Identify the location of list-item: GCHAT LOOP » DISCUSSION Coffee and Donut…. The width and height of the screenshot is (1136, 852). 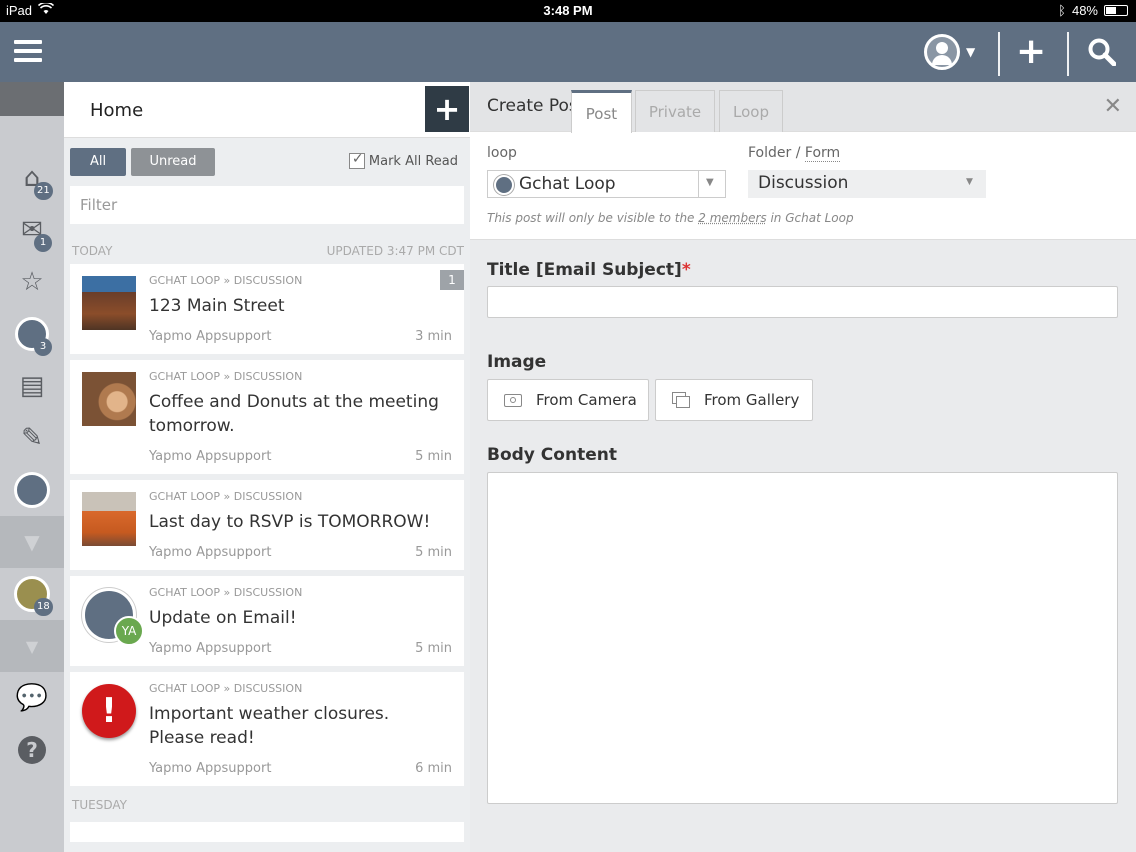
(267, 417).